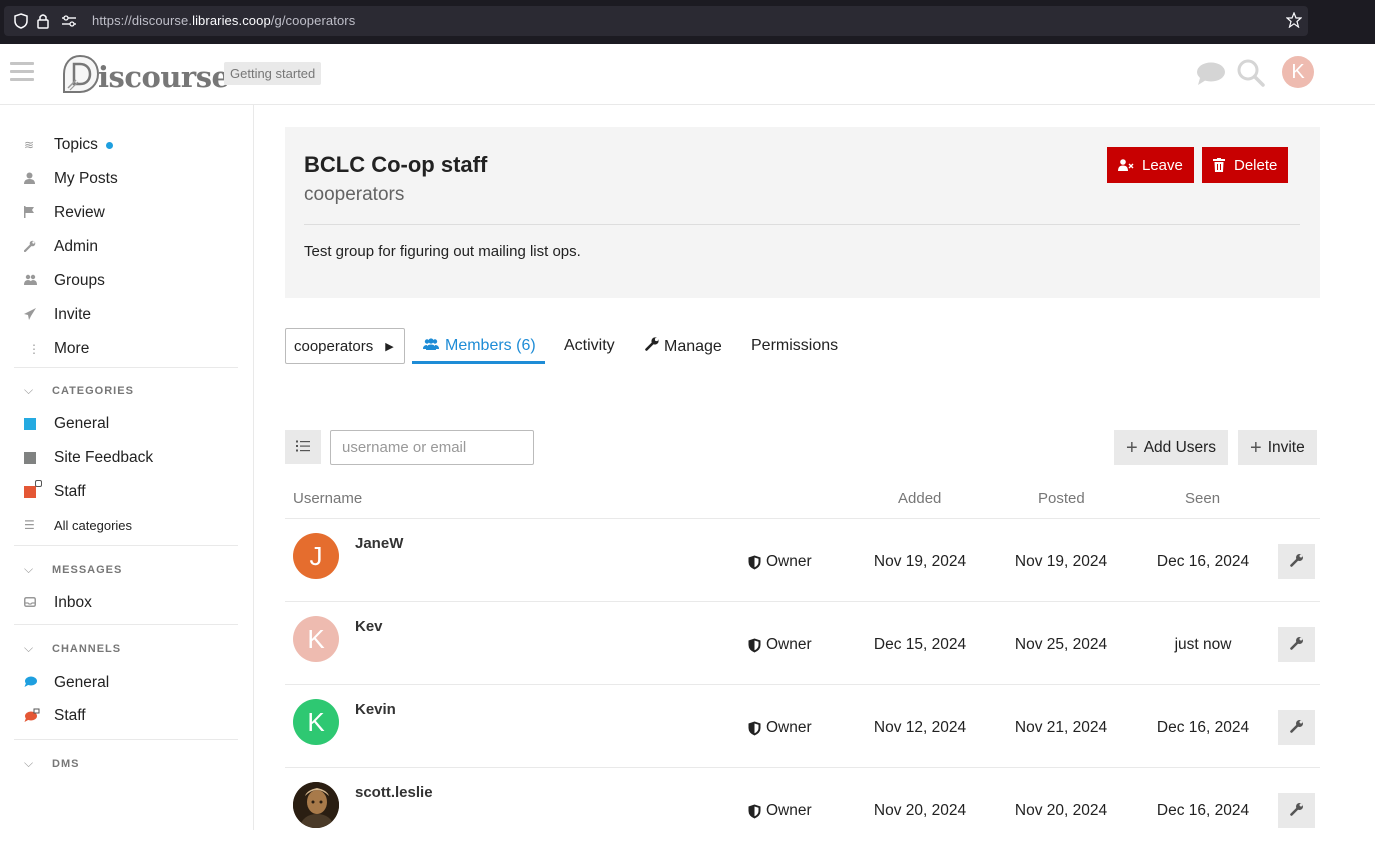 The image size is (1375, 850). What do you see at coordinates (919, 498) in the screenshot?
I see `column-header-added: Added` at bounding box center [919, 498].